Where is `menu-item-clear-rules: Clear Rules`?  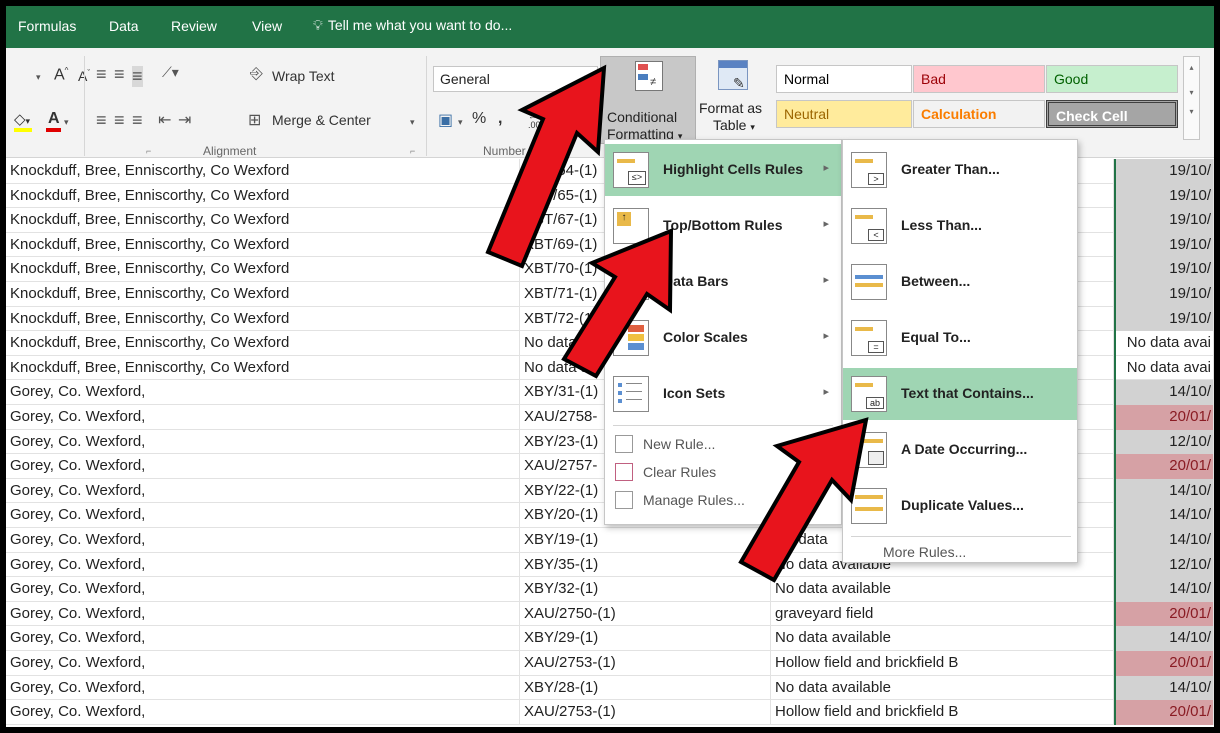 menu-item-clear-rules: Clear Rules is located at coordinates (723, 473).